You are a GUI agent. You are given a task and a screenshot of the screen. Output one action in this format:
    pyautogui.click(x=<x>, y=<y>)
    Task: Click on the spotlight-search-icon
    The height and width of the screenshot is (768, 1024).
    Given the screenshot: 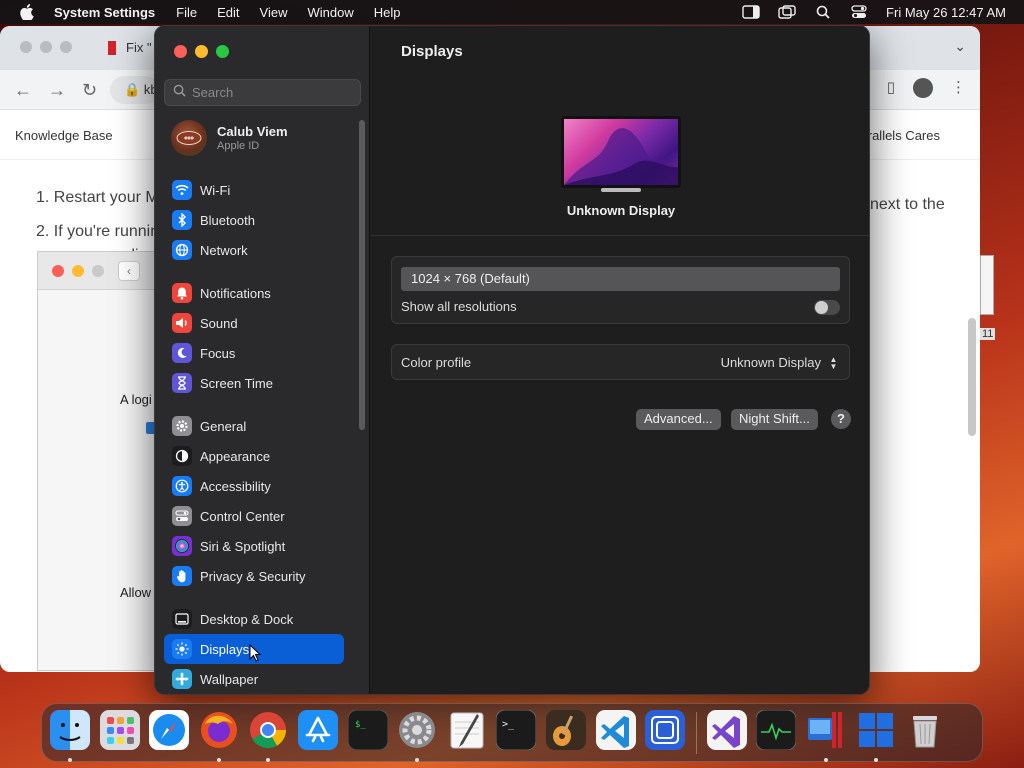 What is the action you would take?
    pyautogui.click(x=823, y=12)
    